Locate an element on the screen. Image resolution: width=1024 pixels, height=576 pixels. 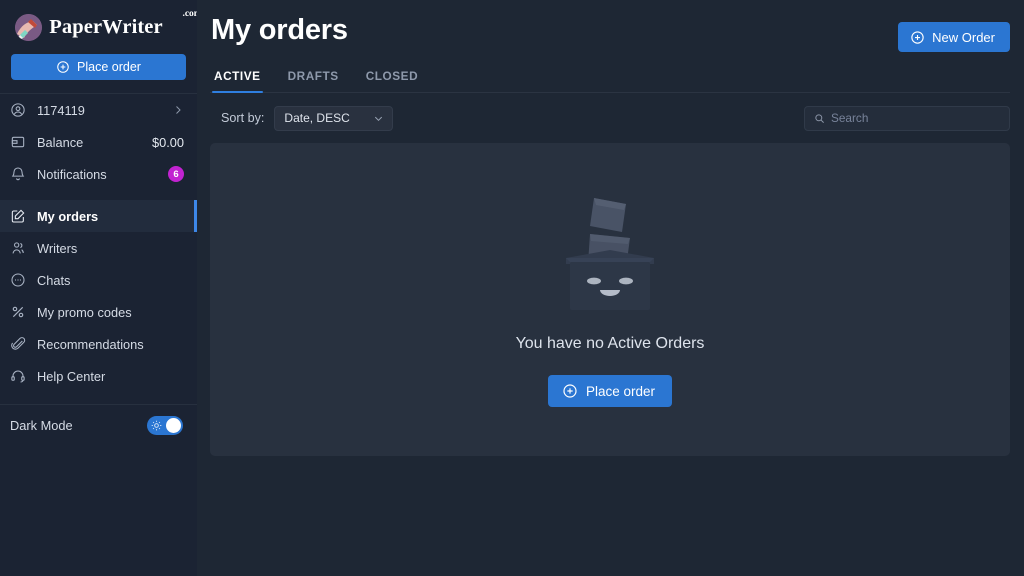
sort-select: Date, DESC is located at coordinates (334, 118).